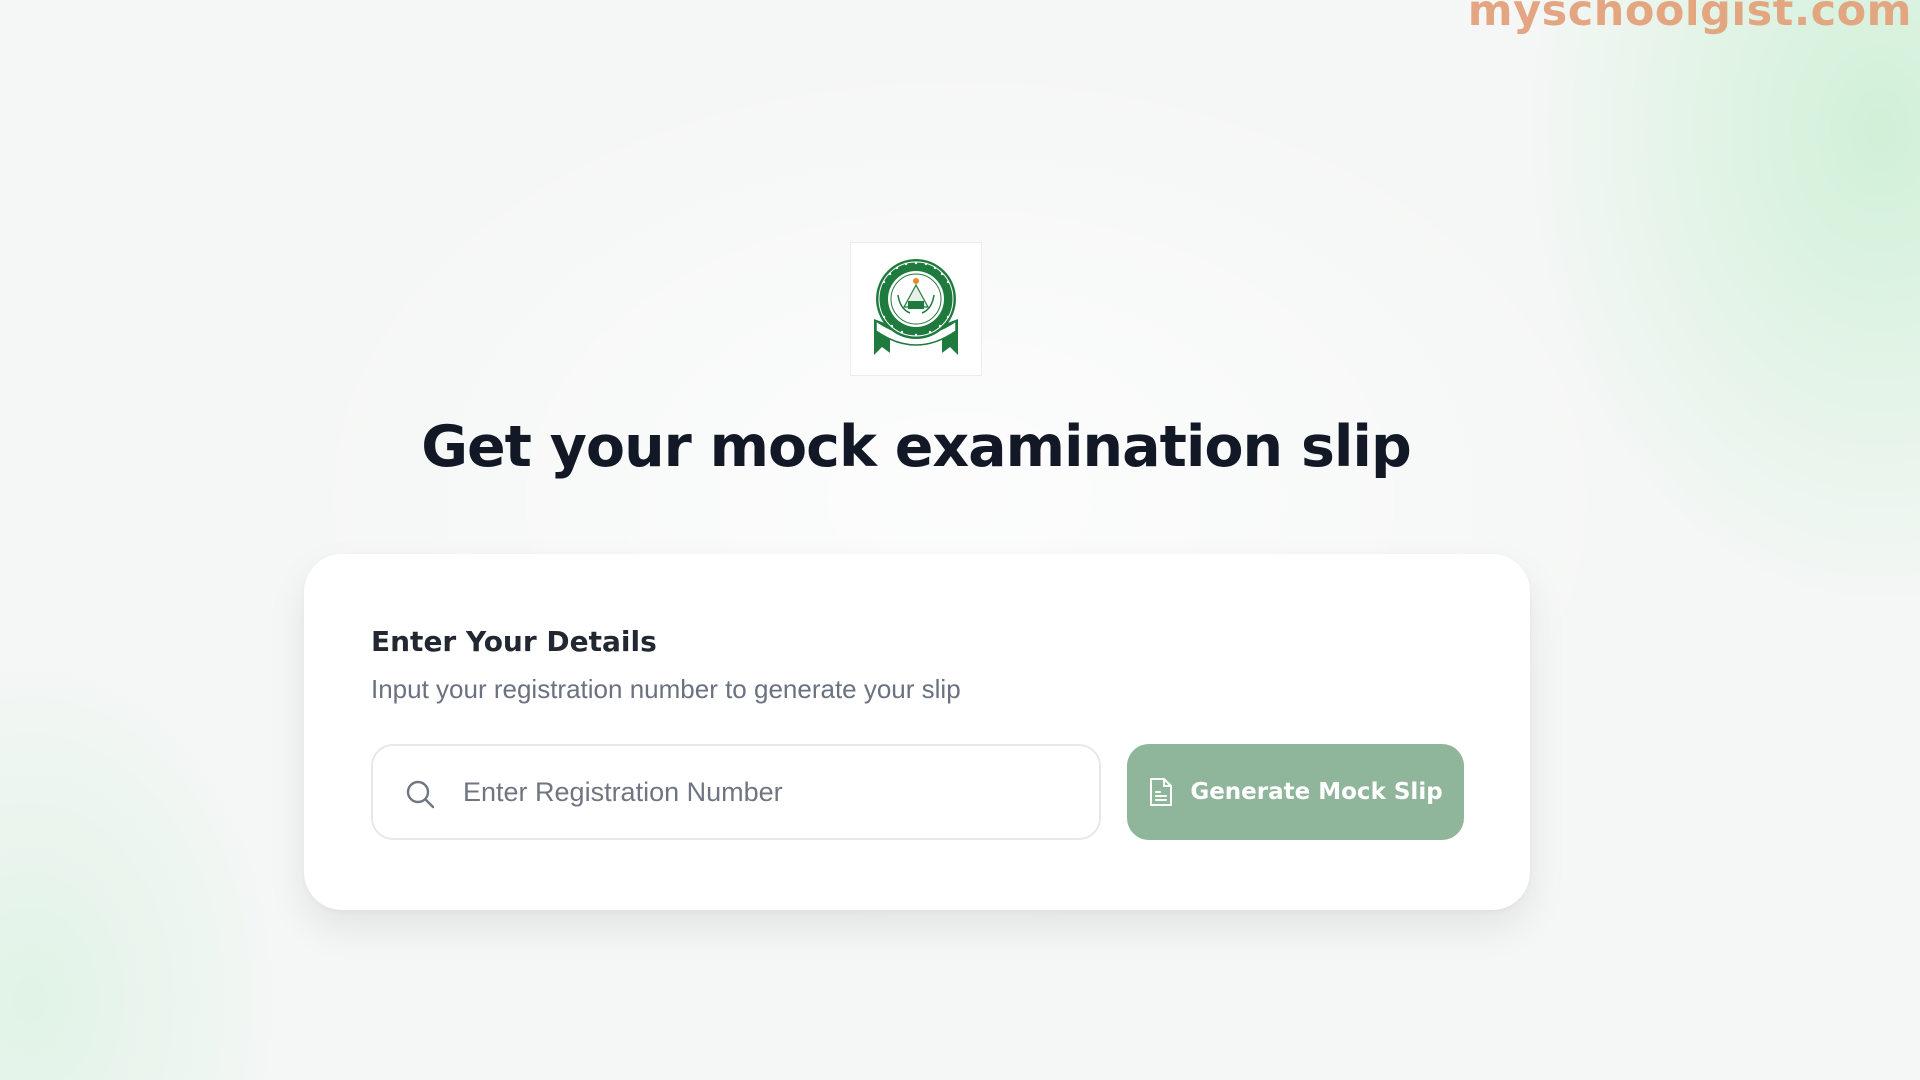 Image resolution: width=1920 pixels, height=1080 pixels. I want to click on generate-mock-slip-button: Generate Mock Slip, so click(1295, 792).